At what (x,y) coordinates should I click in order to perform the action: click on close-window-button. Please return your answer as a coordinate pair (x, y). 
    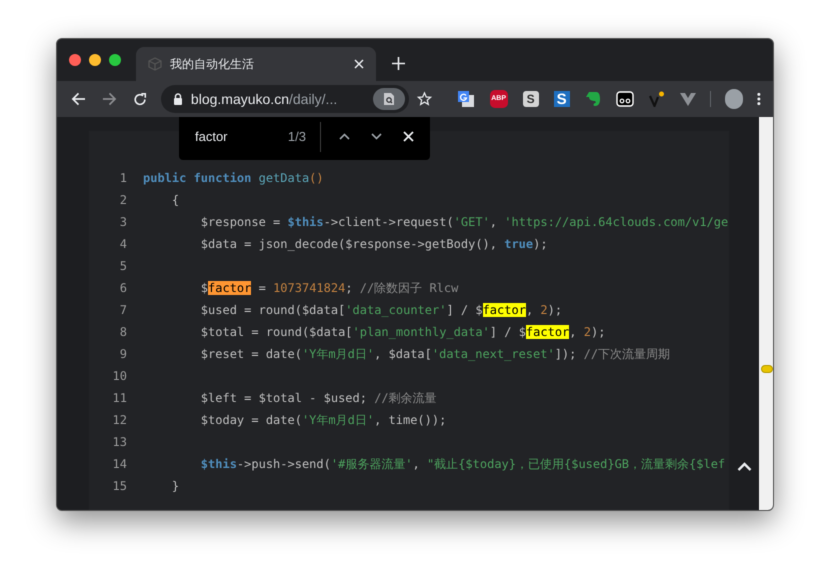
    Looking at the image, I should click on (75, 60).